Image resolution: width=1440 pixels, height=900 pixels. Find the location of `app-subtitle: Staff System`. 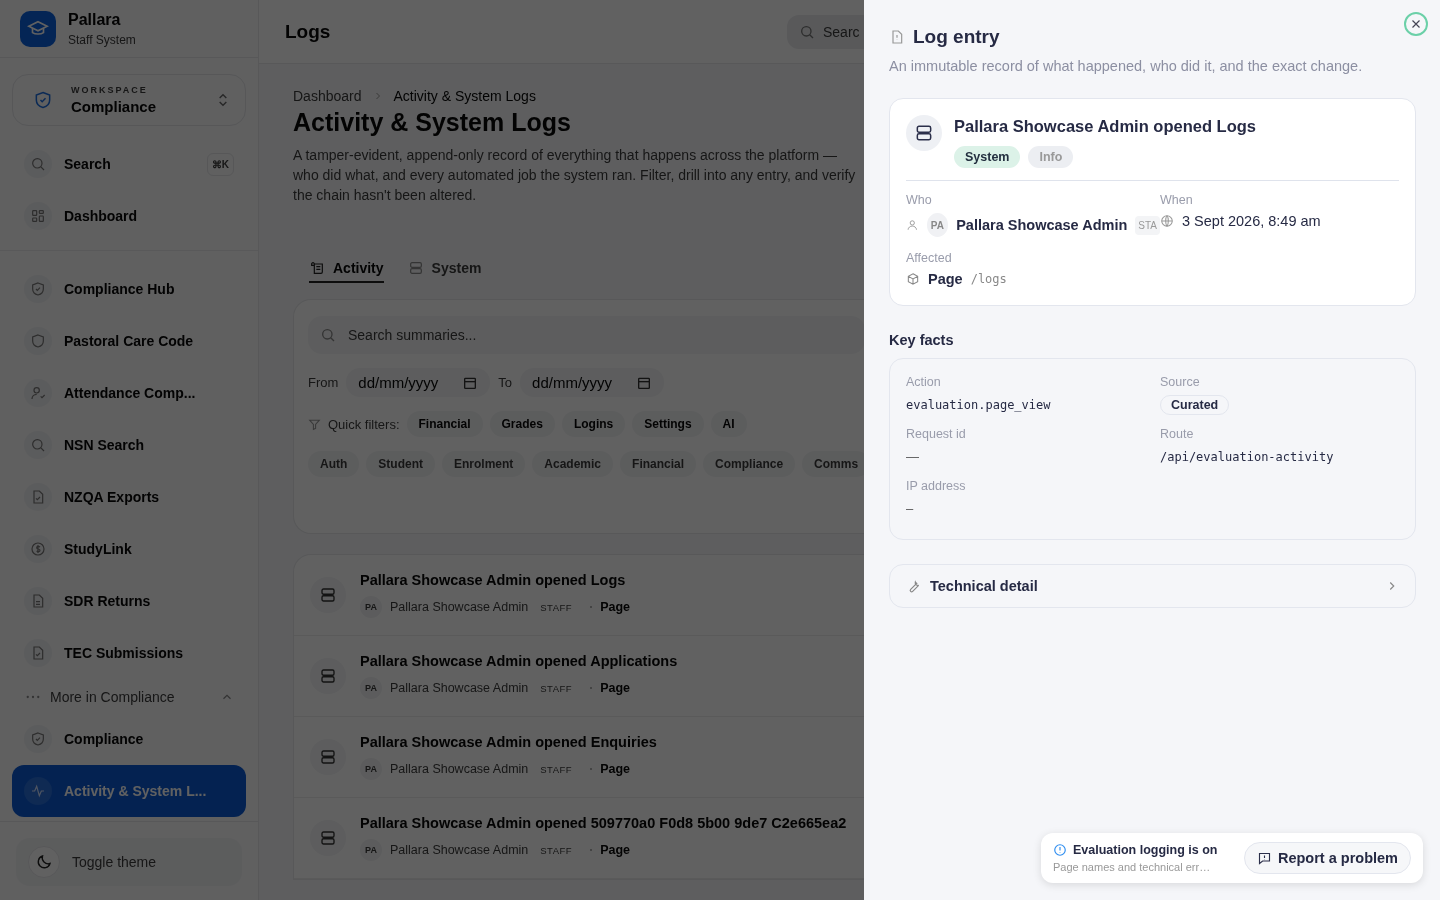

app-subtitle: Staff System is located at coordinates (102, 39).